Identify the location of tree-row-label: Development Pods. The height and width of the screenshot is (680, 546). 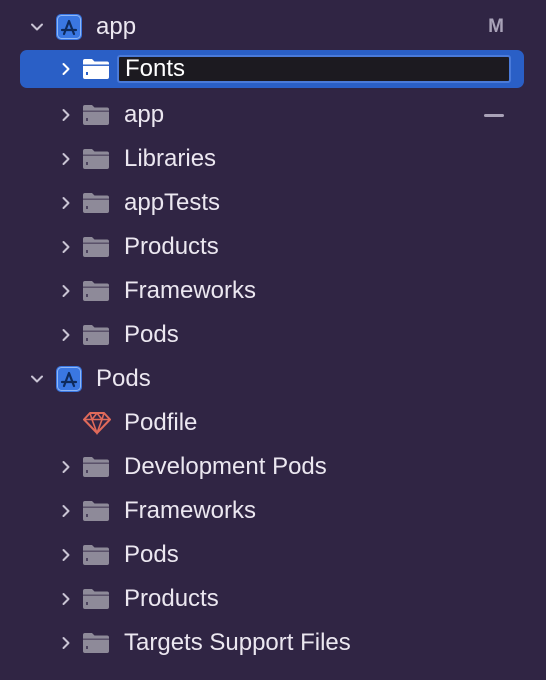
(225, 466).